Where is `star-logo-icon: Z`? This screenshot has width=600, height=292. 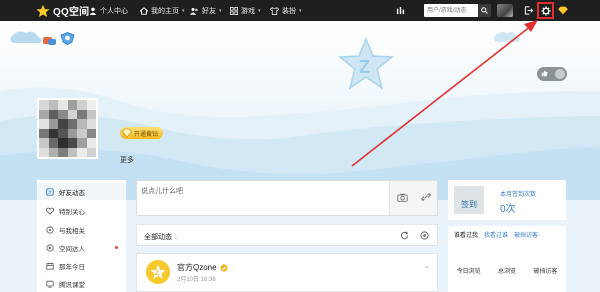
star-logo-icon: Z is located at coordinates (158, 271).